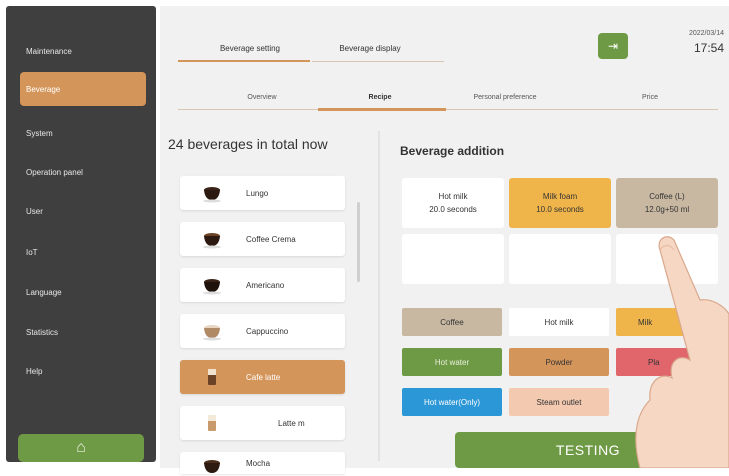  I want to click on chip-pla: Pla, so click(666, 362).